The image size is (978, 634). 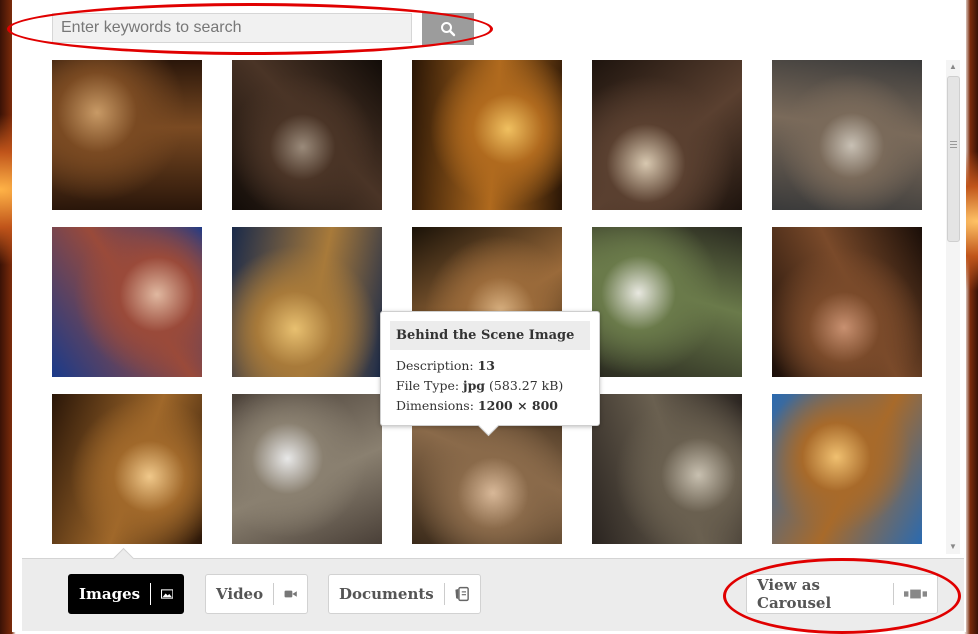 What do you see at coordinates (166, 594) in the screenshot?
I see `image-icon` at bounding box center [166, 594].